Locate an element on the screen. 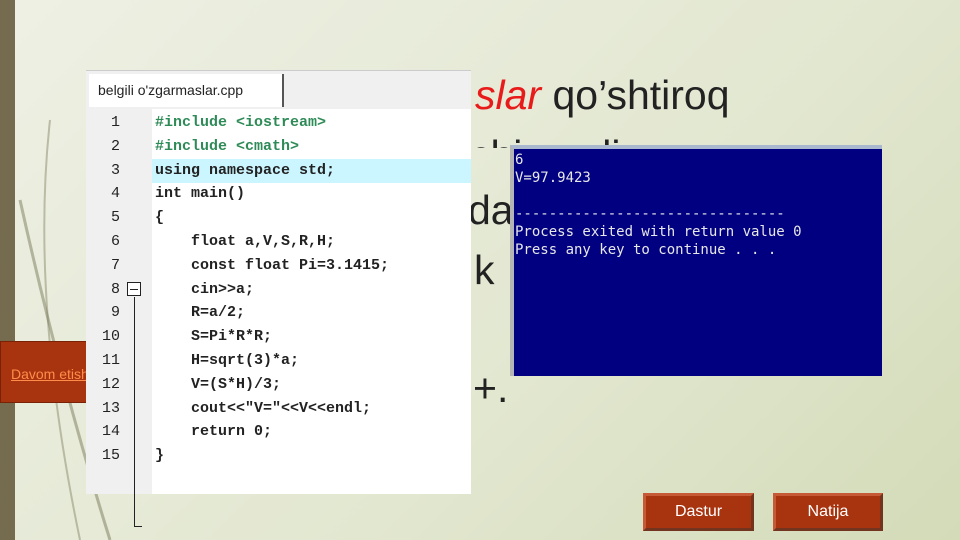  code-line: V=(S*H)/3; is located at coordinates (218, 384).